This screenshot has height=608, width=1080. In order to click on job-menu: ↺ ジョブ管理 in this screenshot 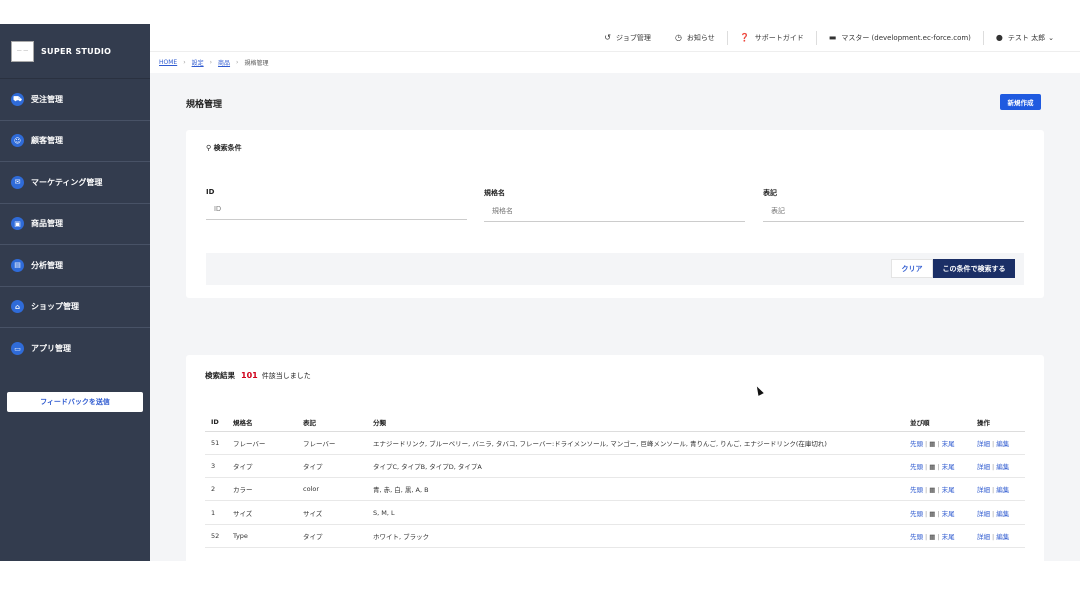, I will do `click(627, 38)`.